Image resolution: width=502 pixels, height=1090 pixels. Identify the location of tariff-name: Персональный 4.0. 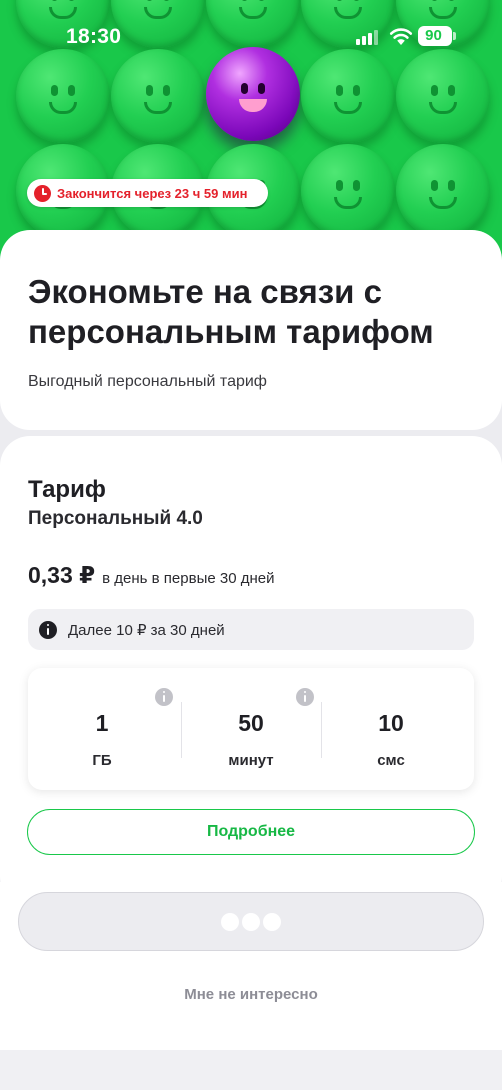
(115, 518).